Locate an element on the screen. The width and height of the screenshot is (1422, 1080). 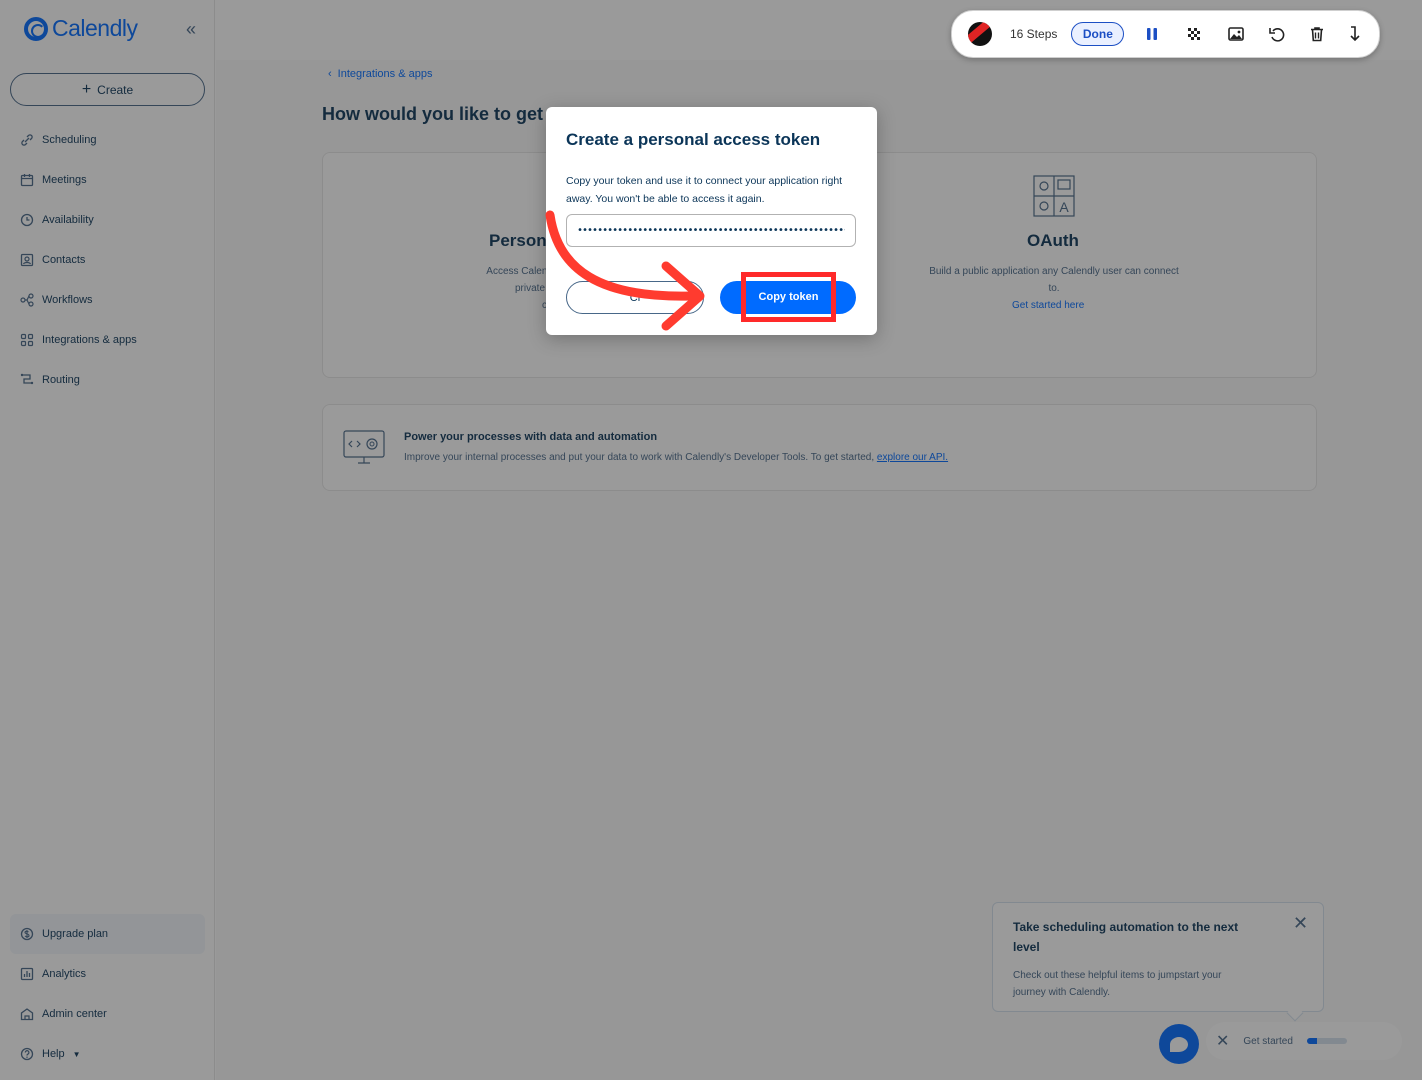
pause-icon is located at coordinates (1152, 34).